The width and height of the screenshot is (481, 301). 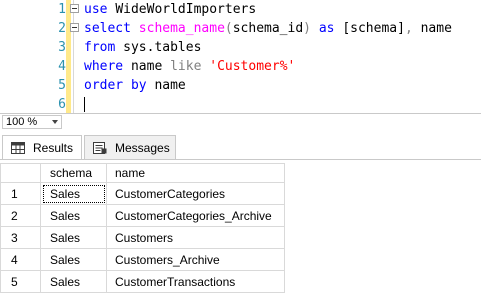 I want to click on code-token: select, so click(x=111, y=28).